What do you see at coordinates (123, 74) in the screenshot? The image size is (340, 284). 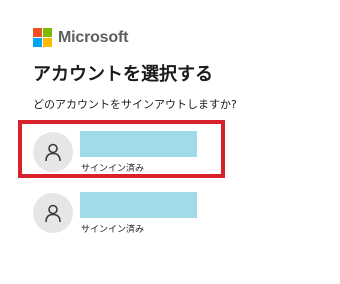 I see `page-title: アカウントを選択する` at bounding box center [123, 74].